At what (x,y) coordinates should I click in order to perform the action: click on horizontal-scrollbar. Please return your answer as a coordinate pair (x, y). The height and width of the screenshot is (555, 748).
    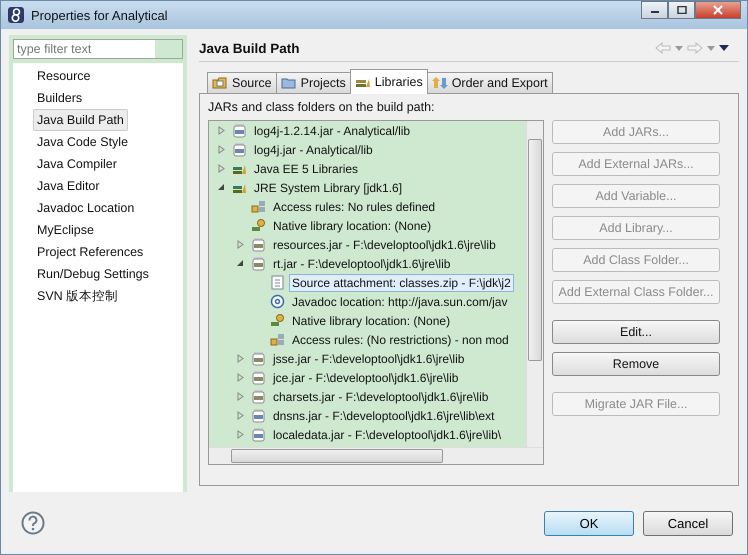
    Looking at the image, I should click on (376, 455).